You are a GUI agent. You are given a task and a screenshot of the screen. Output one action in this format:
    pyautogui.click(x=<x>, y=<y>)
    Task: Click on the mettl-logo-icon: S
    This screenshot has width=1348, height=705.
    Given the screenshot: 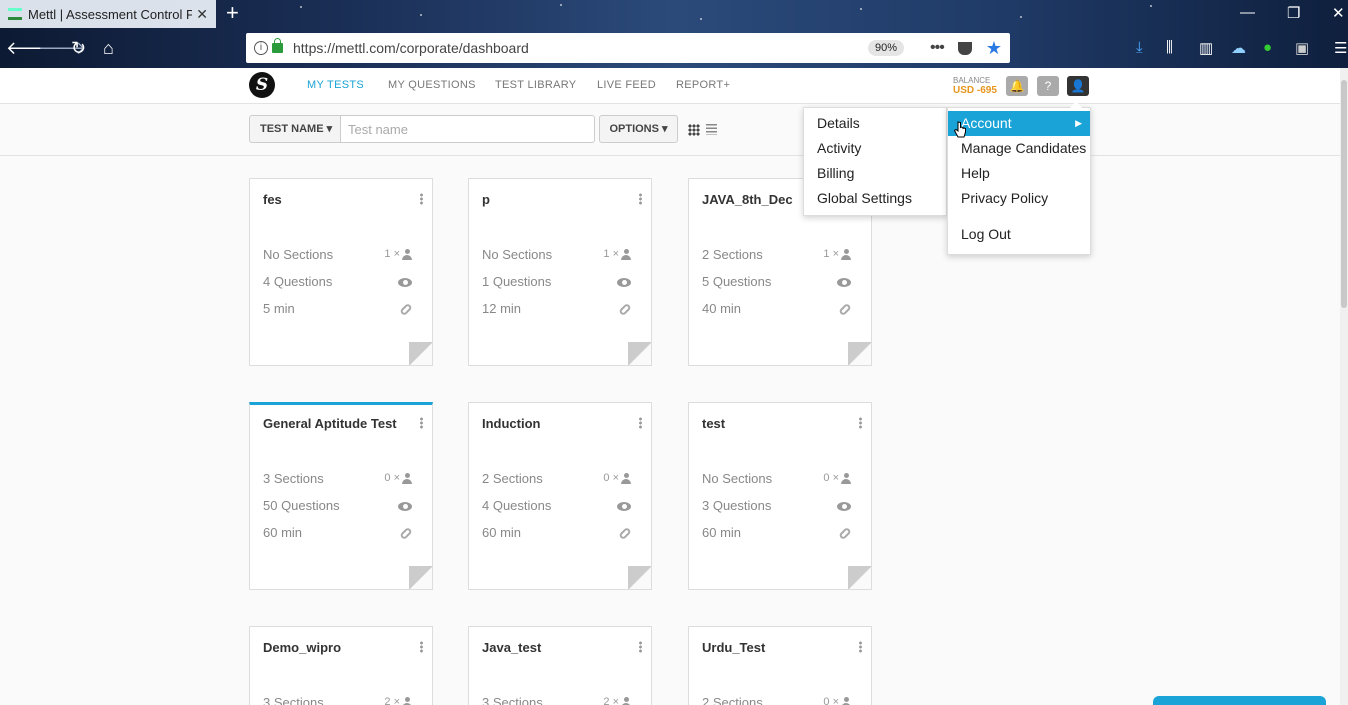 What is the action you would take?
    pyautogui.click(x=262, y=85)
    